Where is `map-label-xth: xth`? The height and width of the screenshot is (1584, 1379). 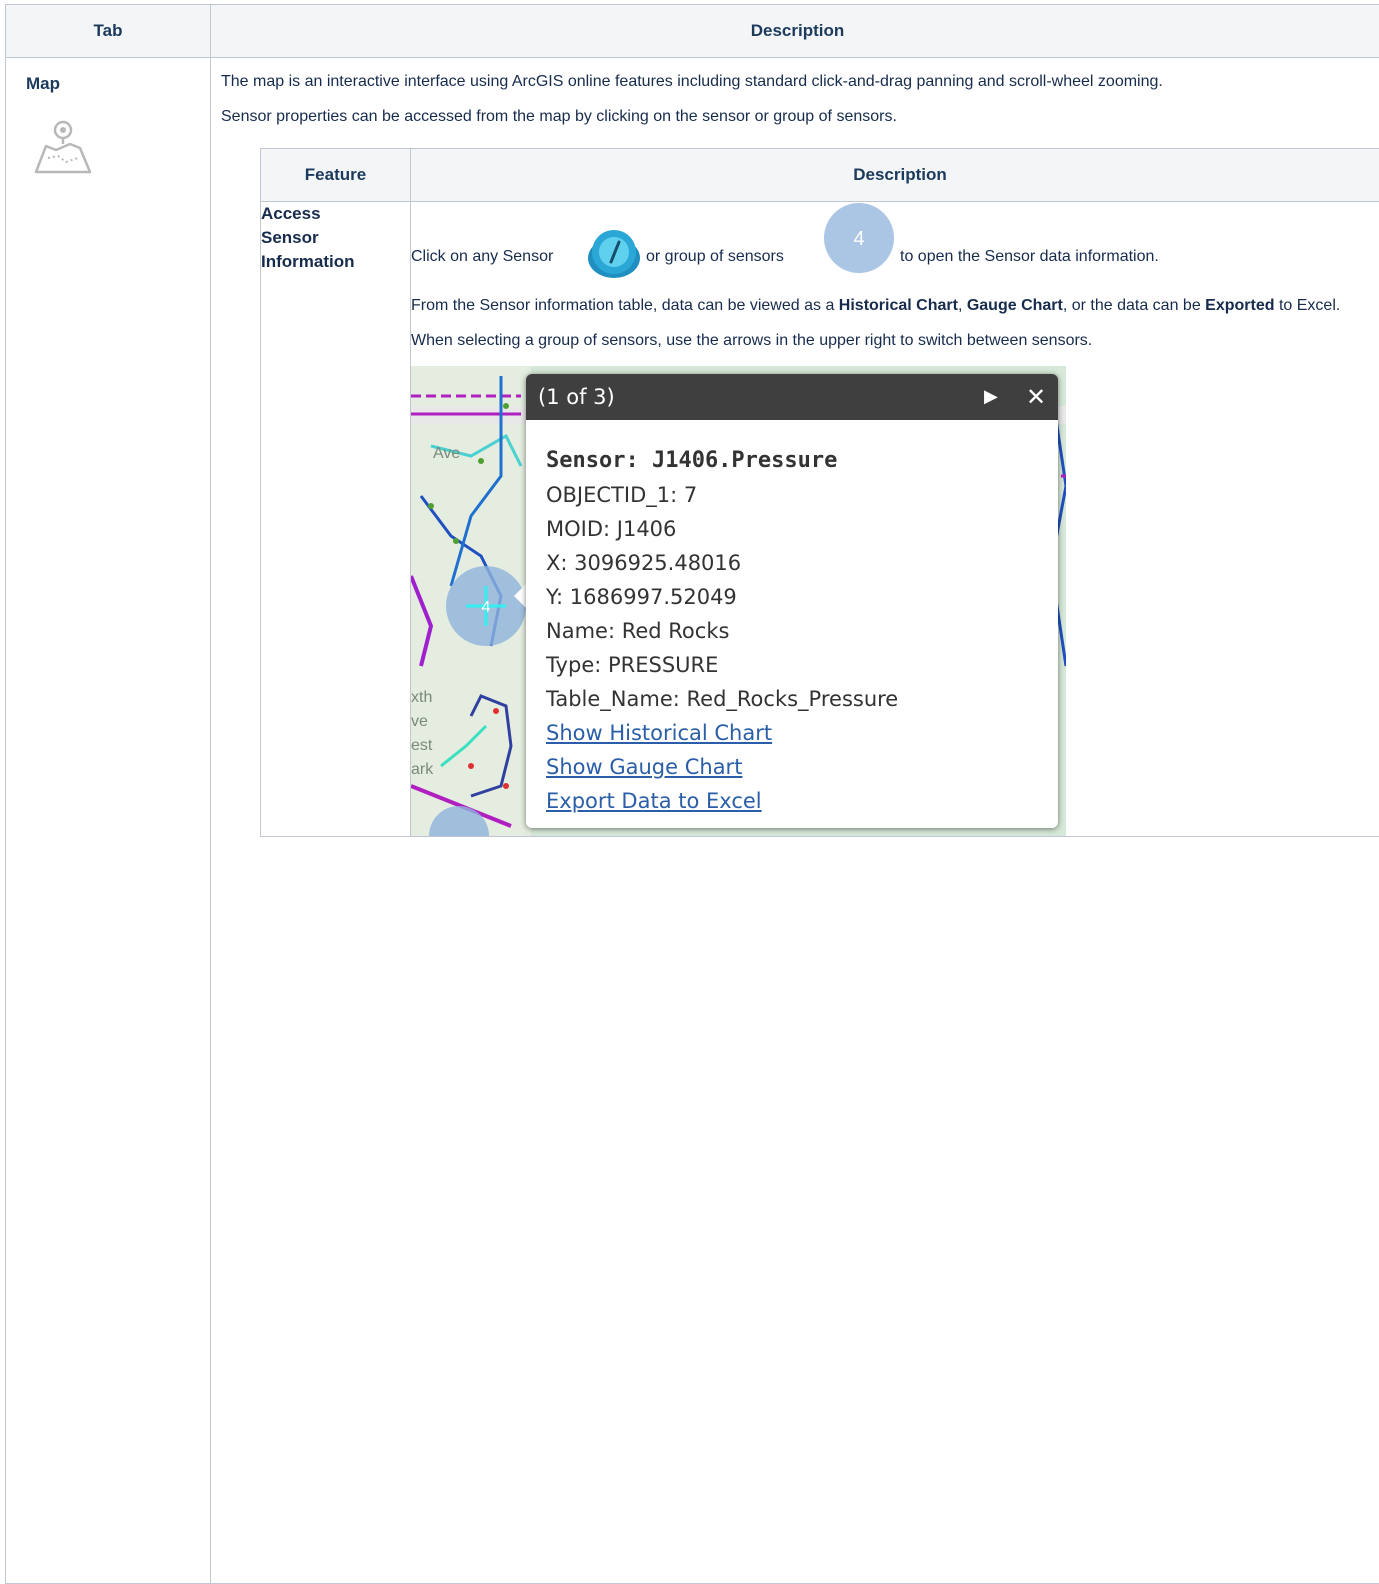 map-label-xth: xth is located at coordinates (421, 697).